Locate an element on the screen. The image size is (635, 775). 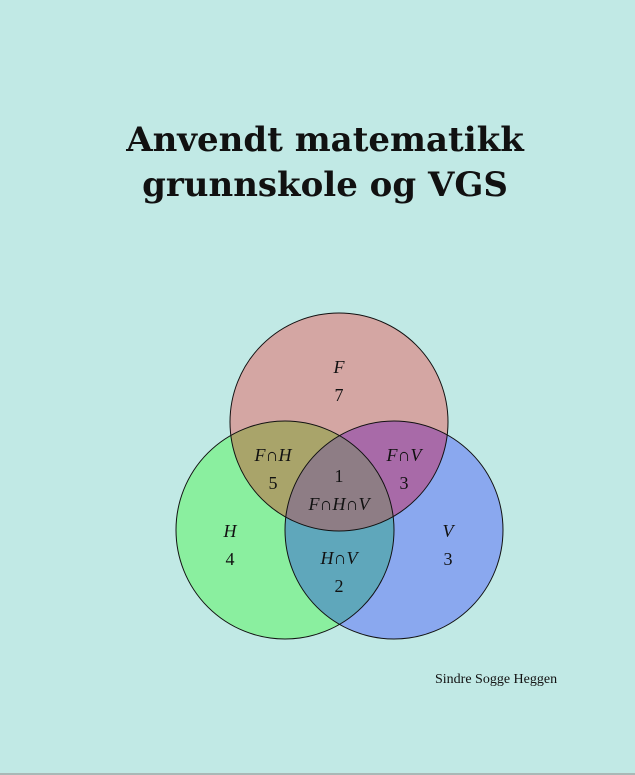
intersection-h-v-count: 2 is located at coordinates (339, 586).